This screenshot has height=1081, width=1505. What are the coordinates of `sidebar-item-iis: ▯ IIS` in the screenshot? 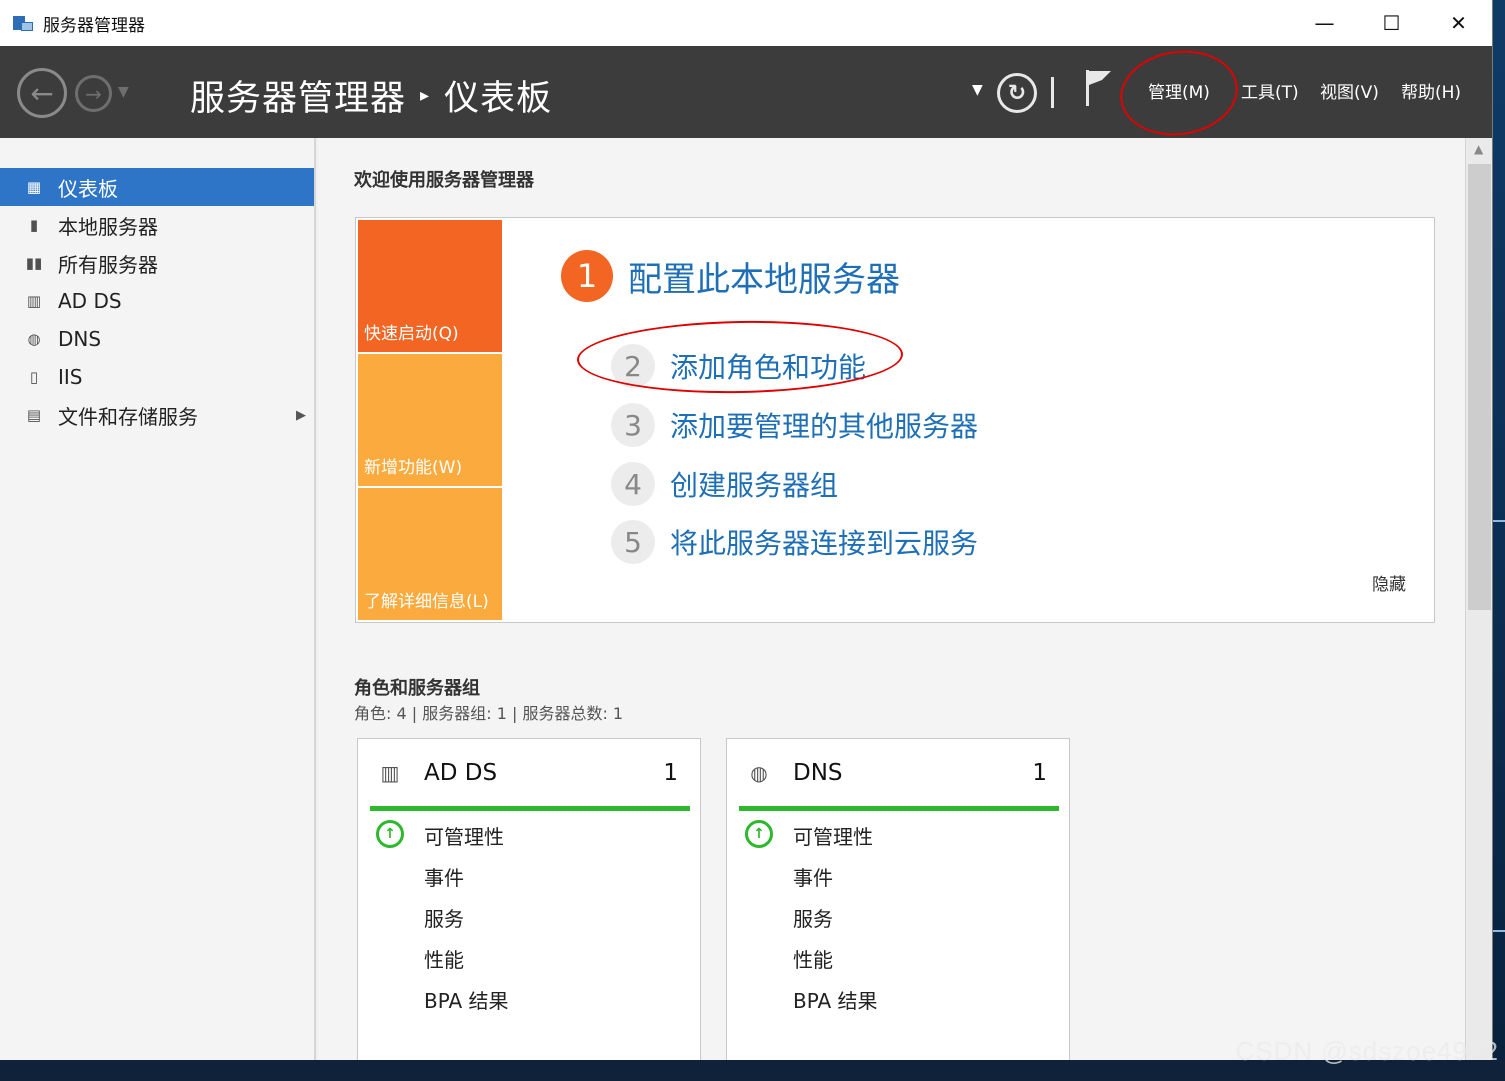 It's located at (157, 377).